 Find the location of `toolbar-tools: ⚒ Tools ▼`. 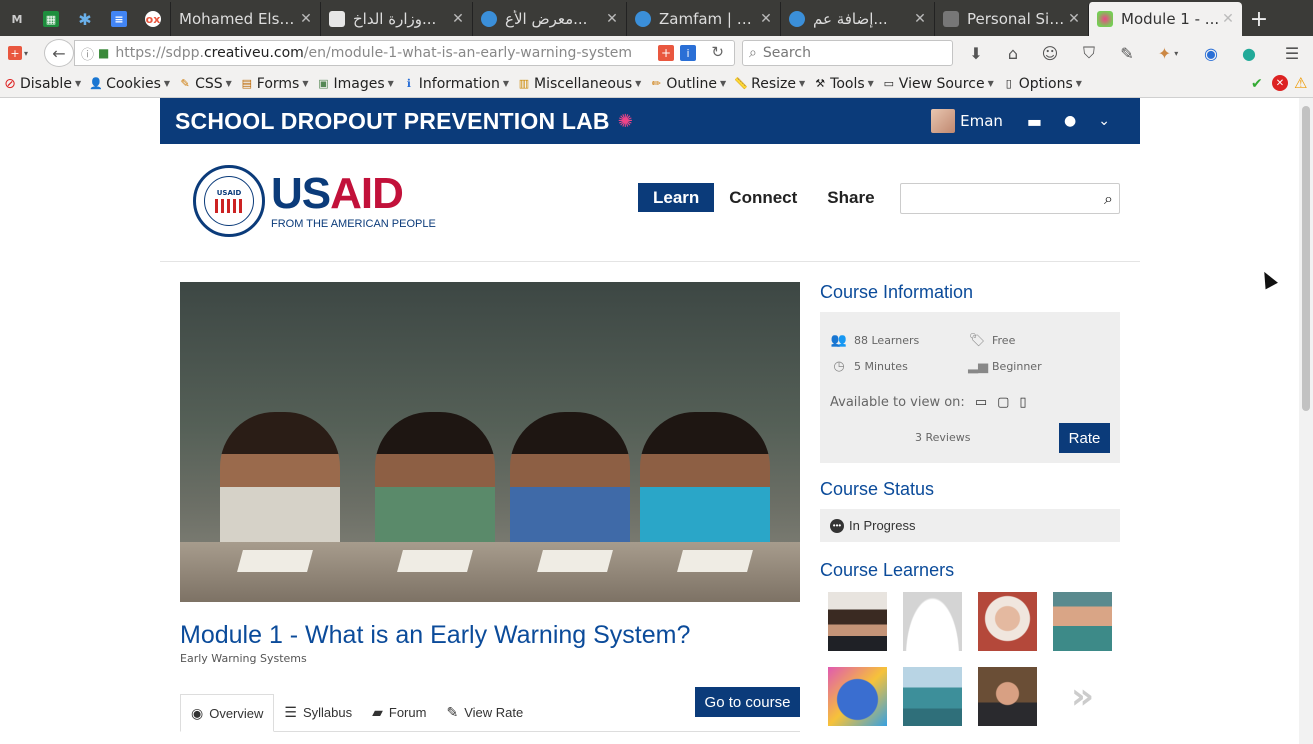

toolbar-tools: ⚒ Tools ▼ is located at coordinates (843, 84).